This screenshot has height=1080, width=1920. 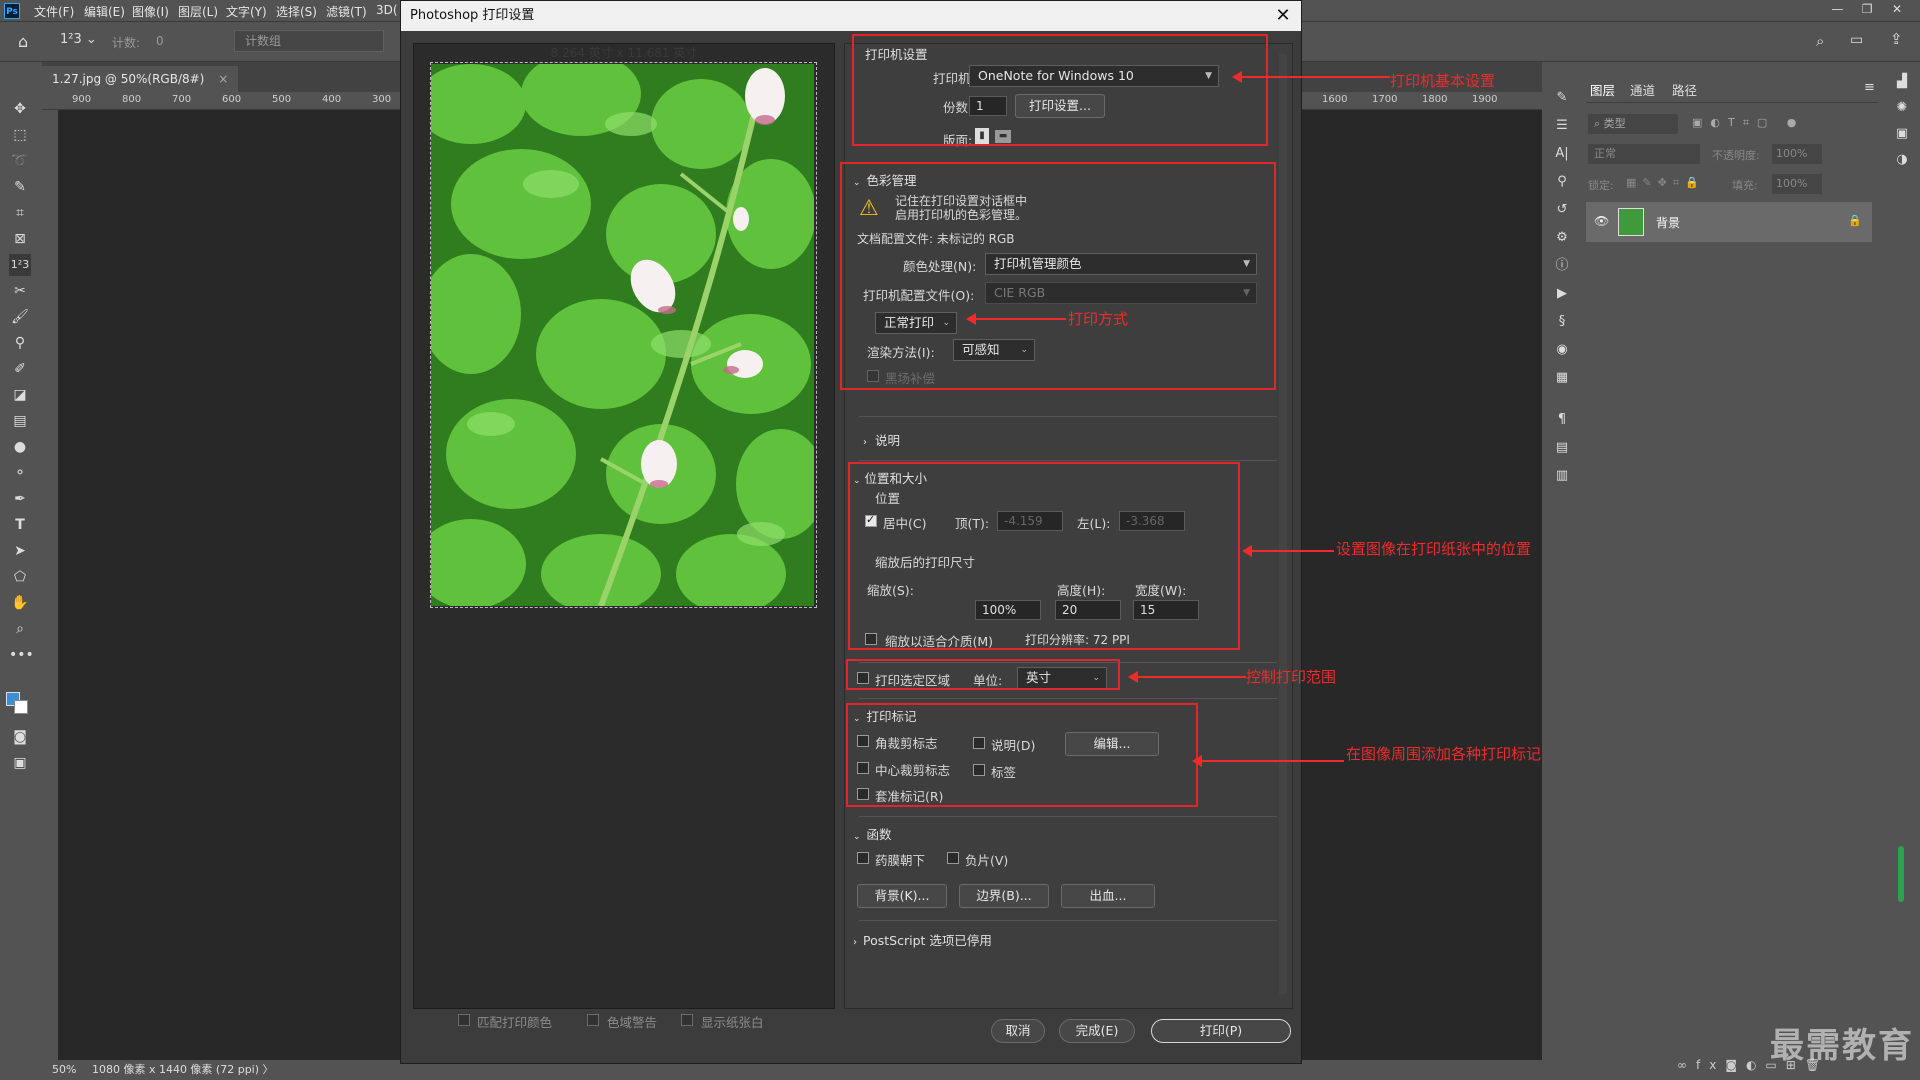 I want to click on layer-filter-select: ⌕ 类型, so click(x=1633, y=124).